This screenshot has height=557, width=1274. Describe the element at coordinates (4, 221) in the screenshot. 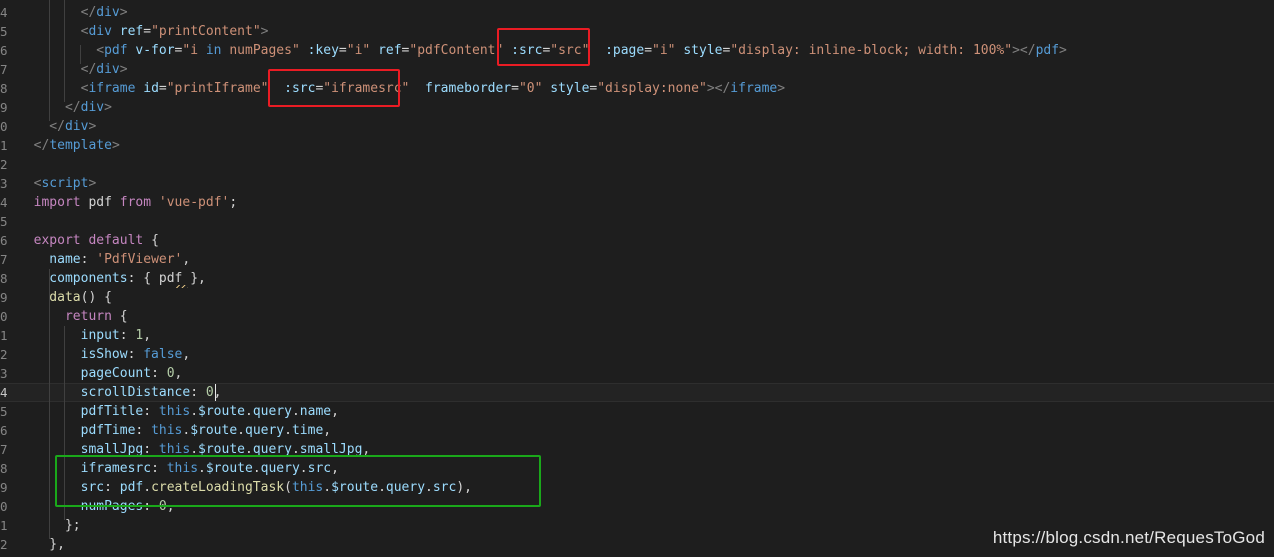

I see `line-number: 5` at that location.